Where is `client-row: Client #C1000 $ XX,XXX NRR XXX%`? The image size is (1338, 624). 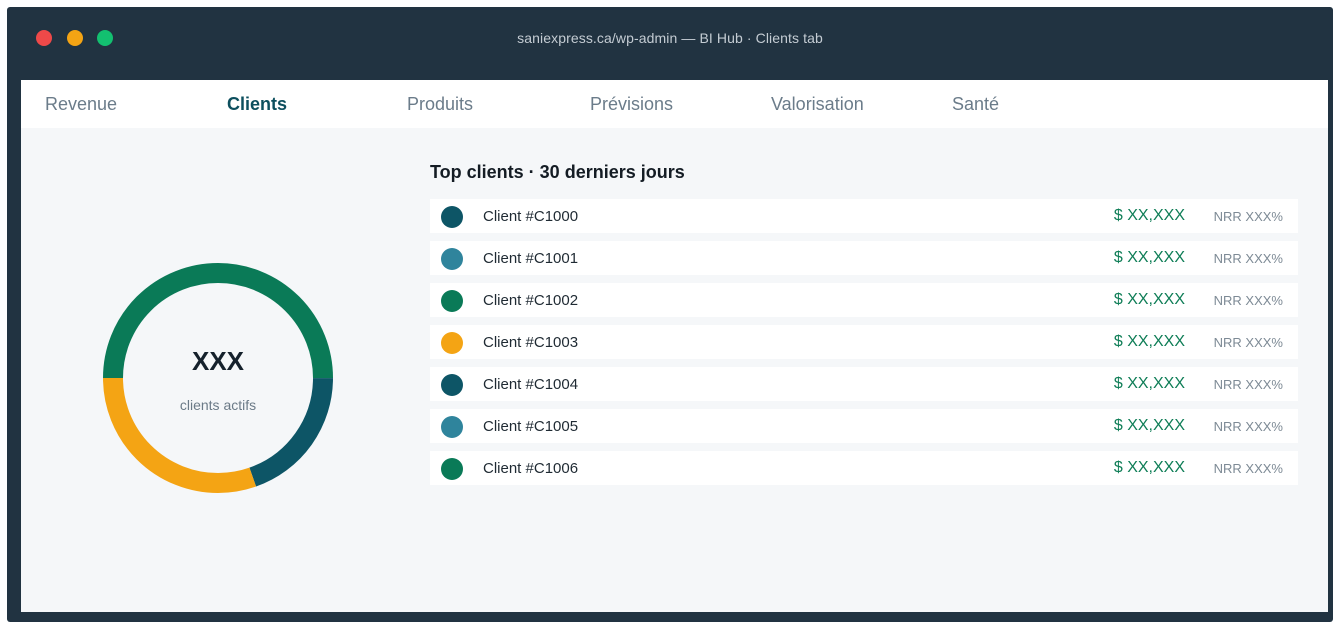
client-row: Client #C1000 $ XX,XXX NRR XXX% is located at coordinates (864, 216).